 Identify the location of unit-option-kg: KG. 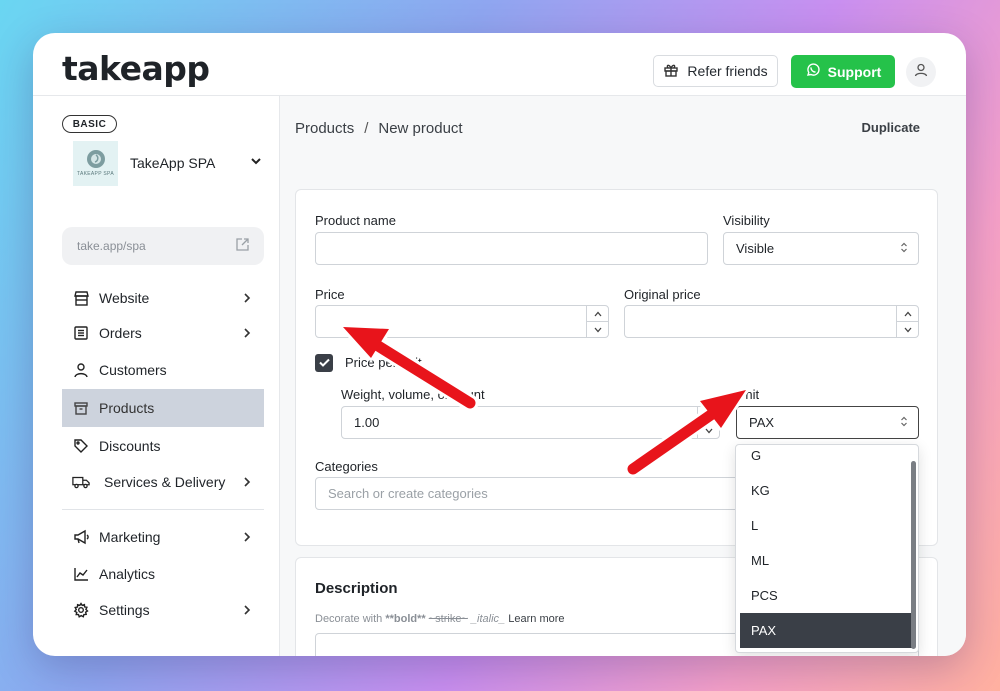
(826, 490).